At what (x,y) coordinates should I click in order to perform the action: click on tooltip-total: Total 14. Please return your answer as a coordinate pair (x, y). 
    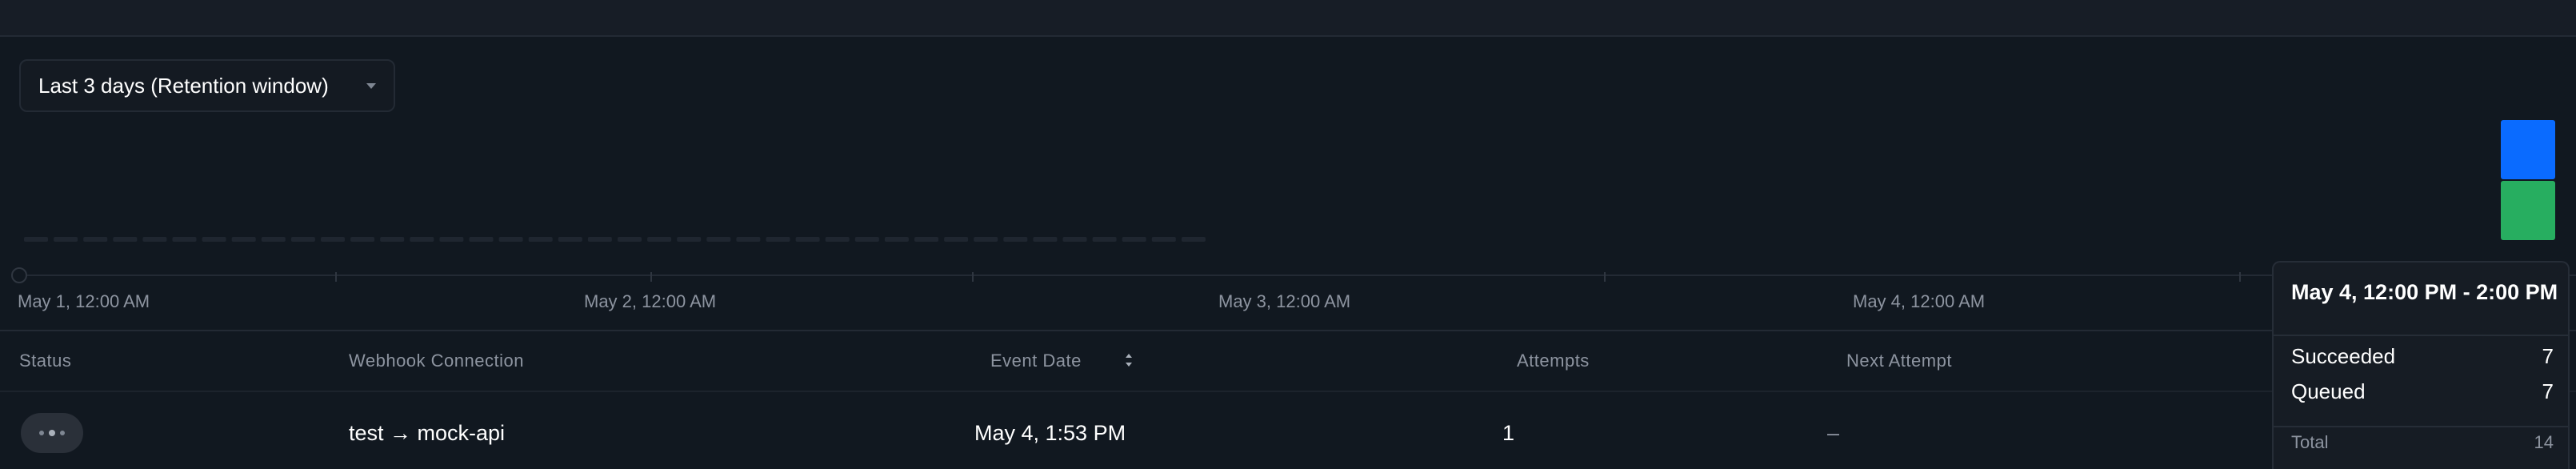
    Looking at the image, I should click on (2422, 442).